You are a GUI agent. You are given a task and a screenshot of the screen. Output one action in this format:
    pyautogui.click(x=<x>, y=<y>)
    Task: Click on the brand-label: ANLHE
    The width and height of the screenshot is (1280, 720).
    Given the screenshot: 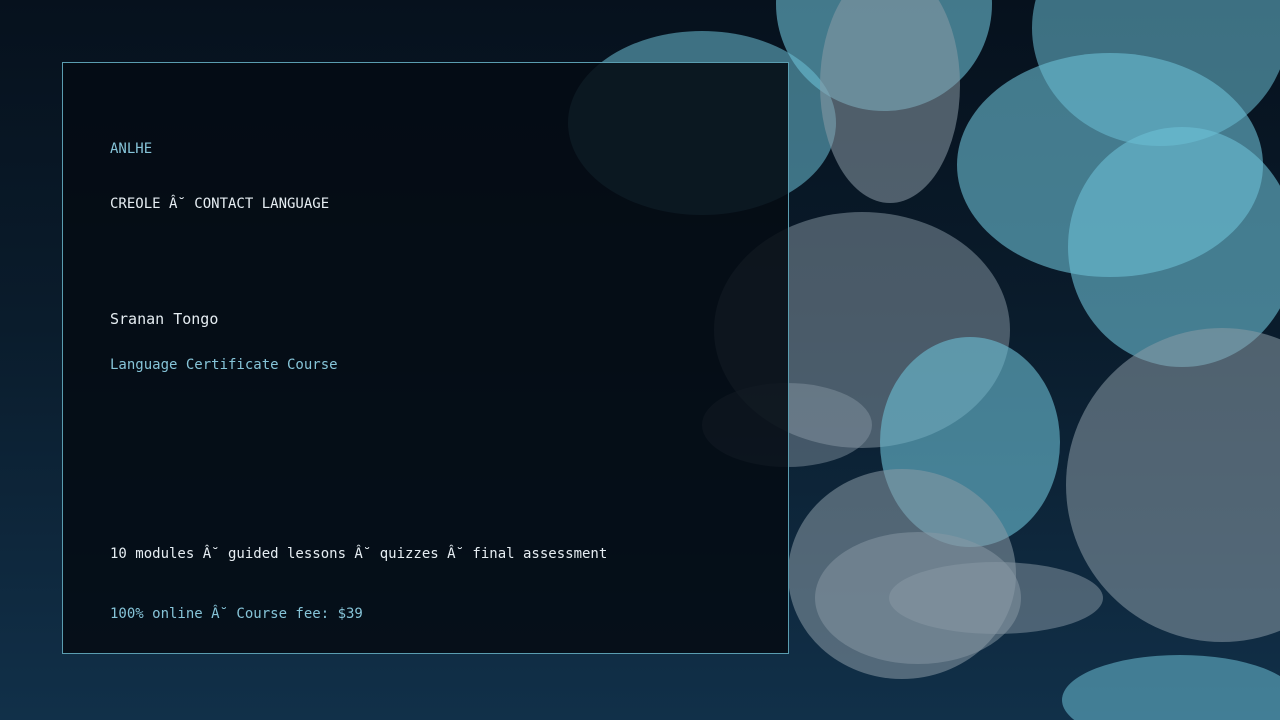 What is the action you would take?
    pyautogui.click(x=131, y=149)
    